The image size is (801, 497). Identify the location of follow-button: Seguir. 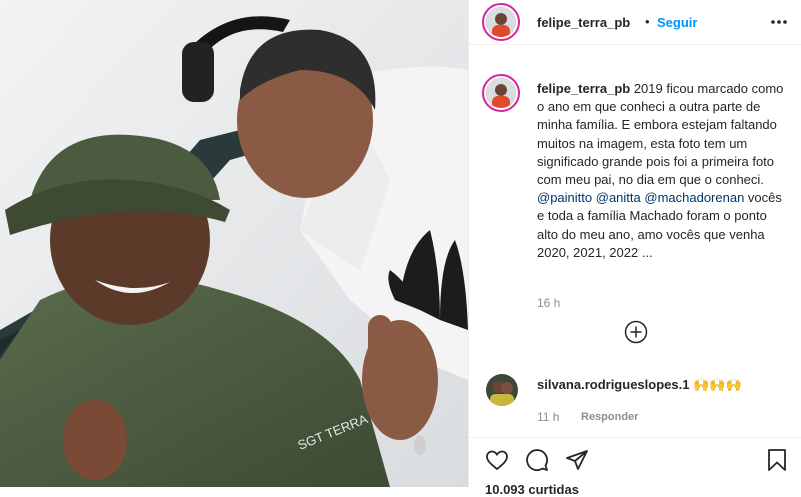
(677, 22).